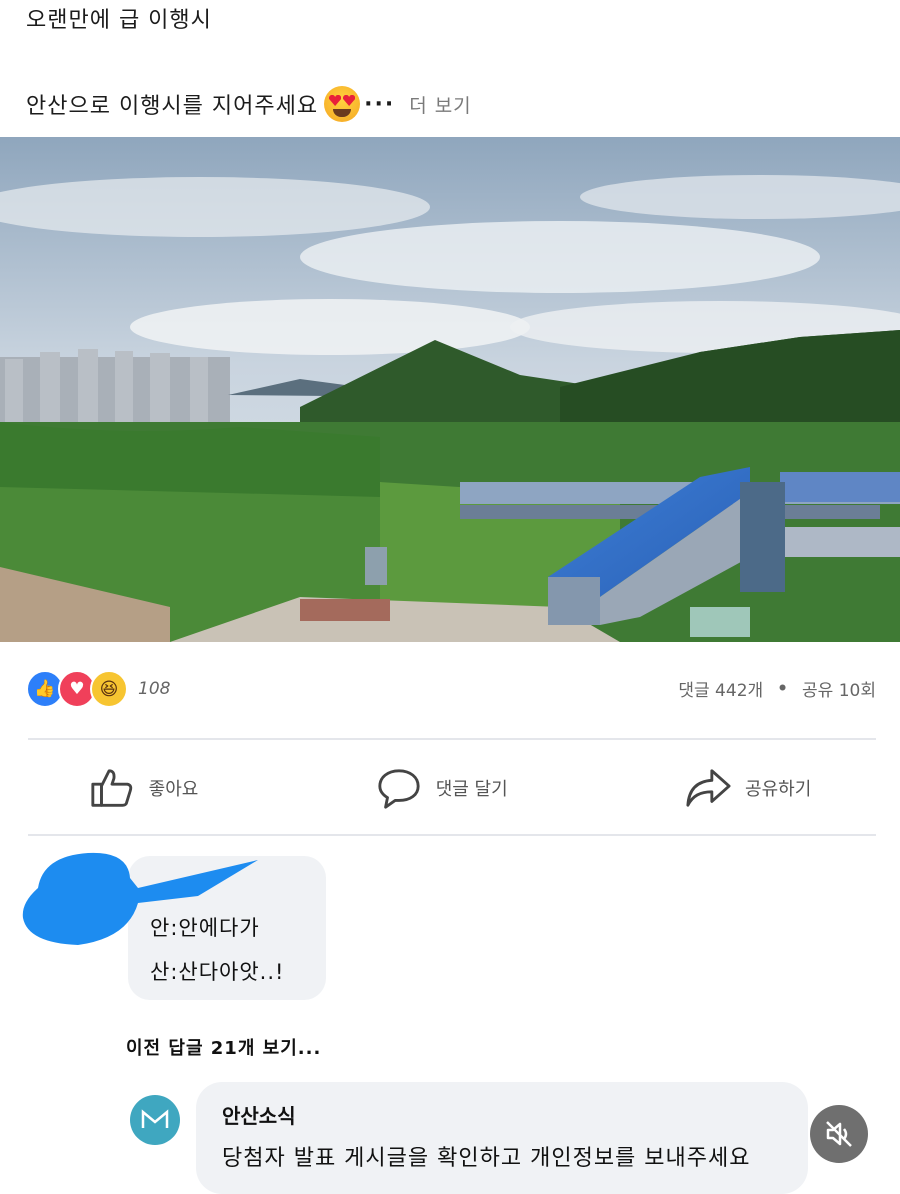 The height and width of the screenshot is (1194, 900). I want to click on post-caption-line1: 오랜만에 급 이행시, so click(119, 20).